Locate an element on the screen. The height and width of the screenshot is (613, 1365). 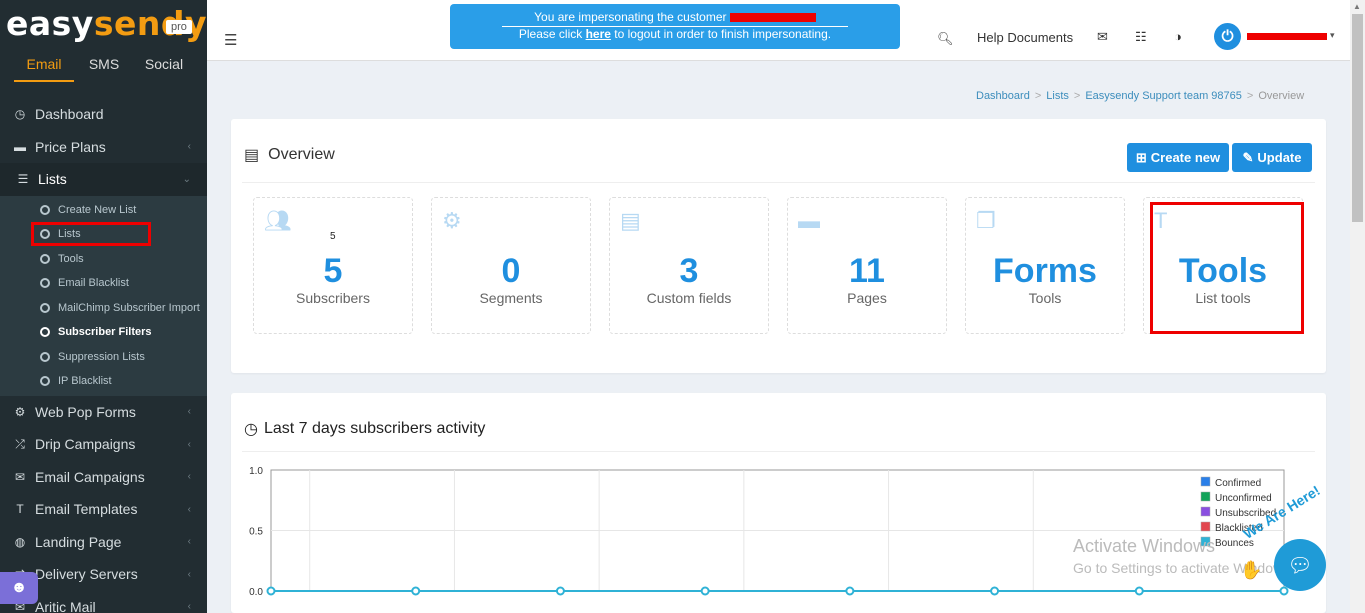
chat-button: 💬︎ is located at coordinates (1300, 565).